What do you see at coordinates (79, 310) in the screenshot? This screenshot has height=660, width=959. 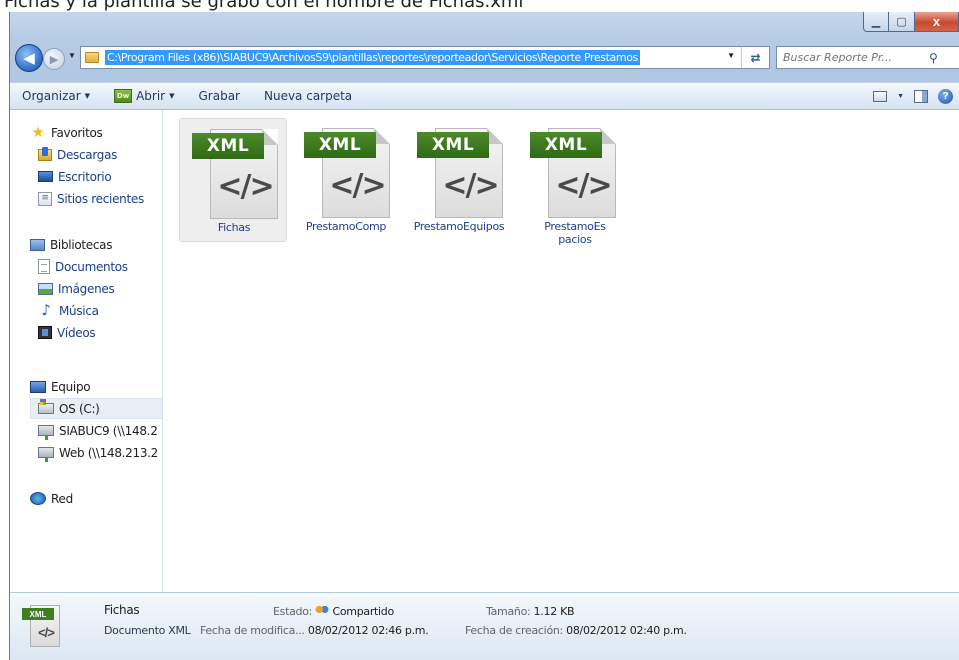 I see `nav-item-label: Música` at bounding box center [79, 310].